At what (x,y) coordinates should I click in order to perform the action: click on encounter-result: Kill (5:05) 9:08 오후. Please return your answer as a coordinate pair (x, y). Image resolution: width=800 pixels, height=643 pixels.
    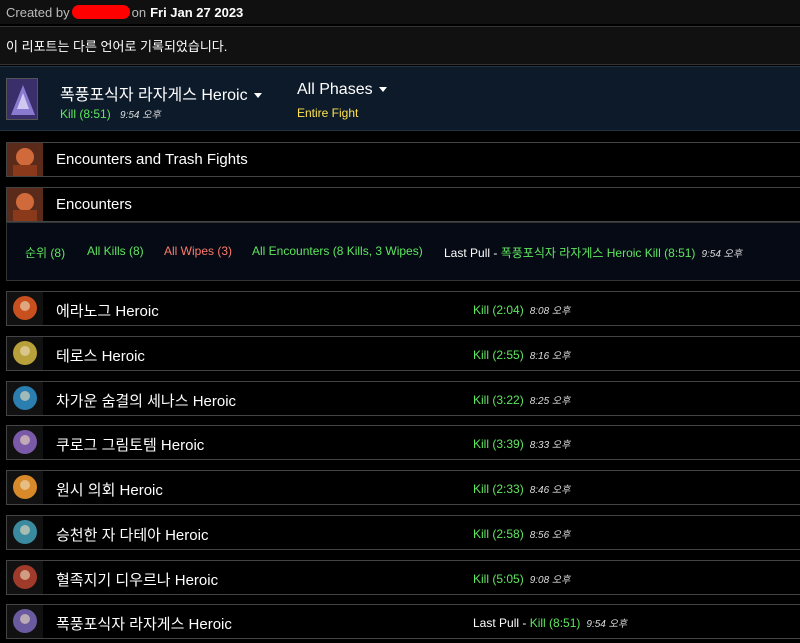
    Looking at the image, I should click on (521, 578).